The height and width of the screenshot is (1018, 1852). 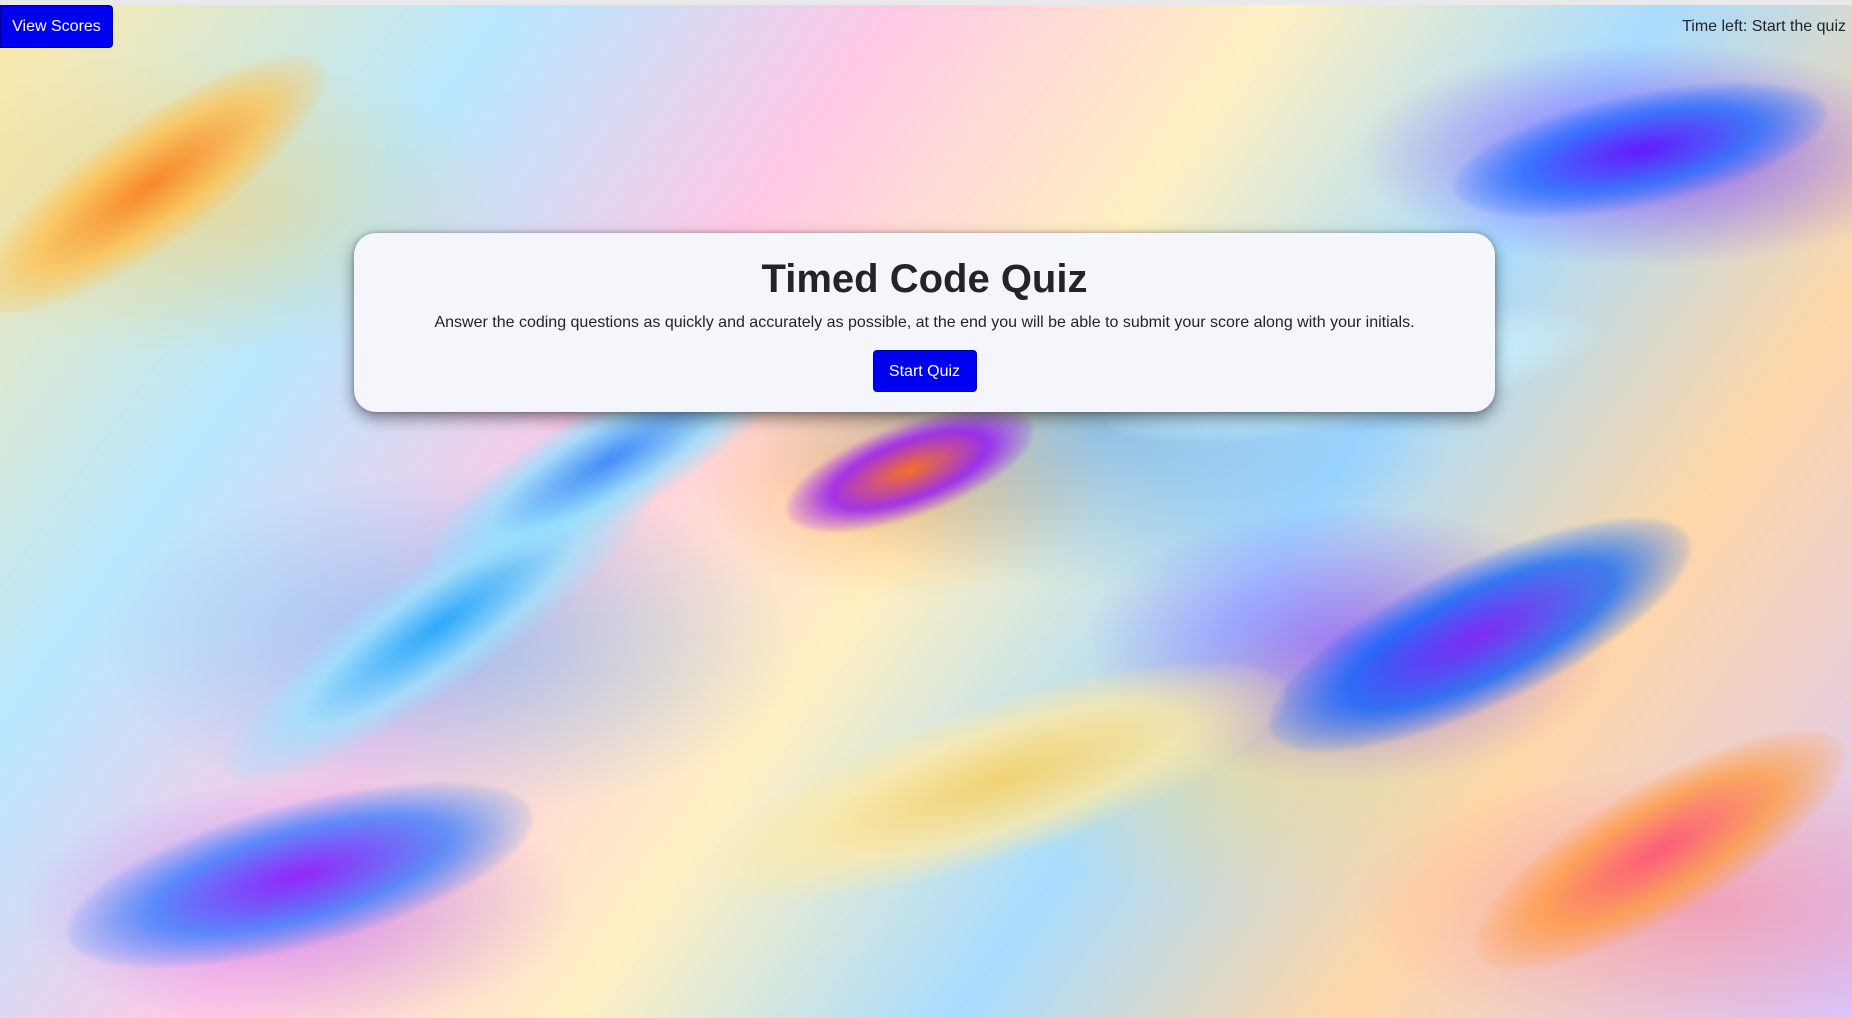 What do you see at coordinates (924, 371) in the screenshot?
I see `start-quiz-button: Start Quiz` at bounding box center [924, 371].